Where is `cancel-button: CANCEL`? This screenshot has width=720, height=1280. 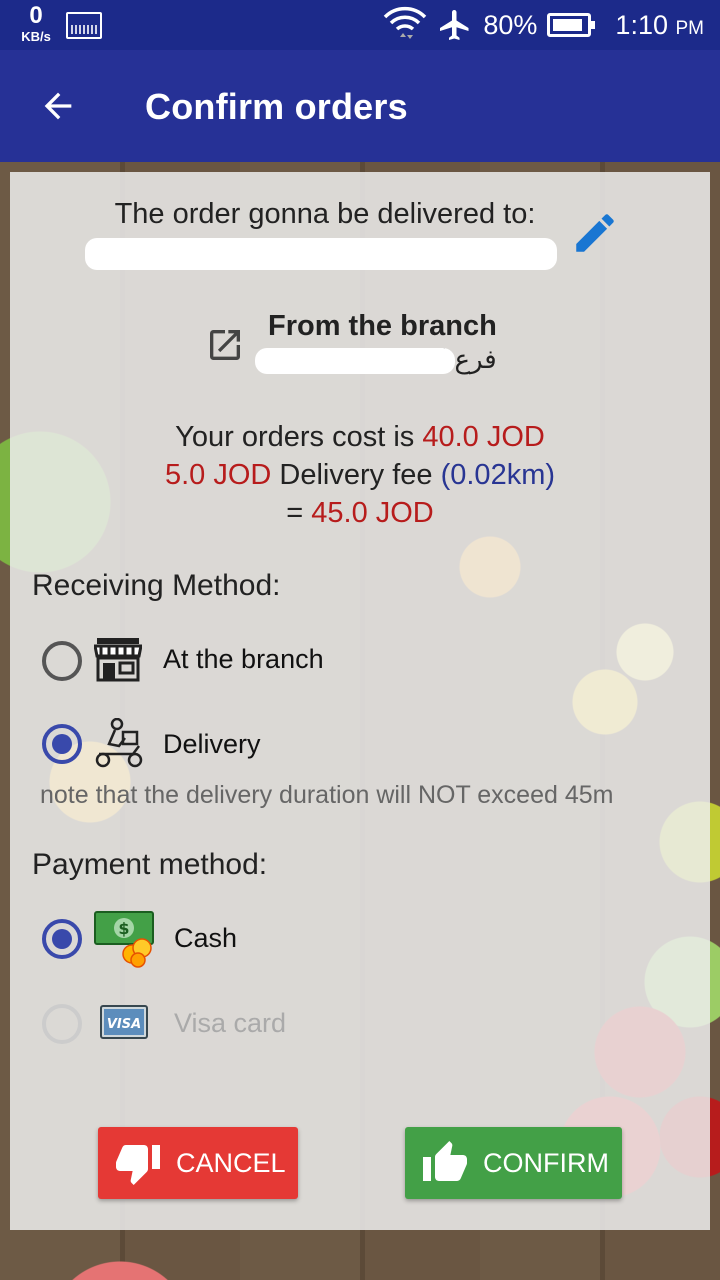 cancel-button: CANCEL is located at coordinates (198, 1163).